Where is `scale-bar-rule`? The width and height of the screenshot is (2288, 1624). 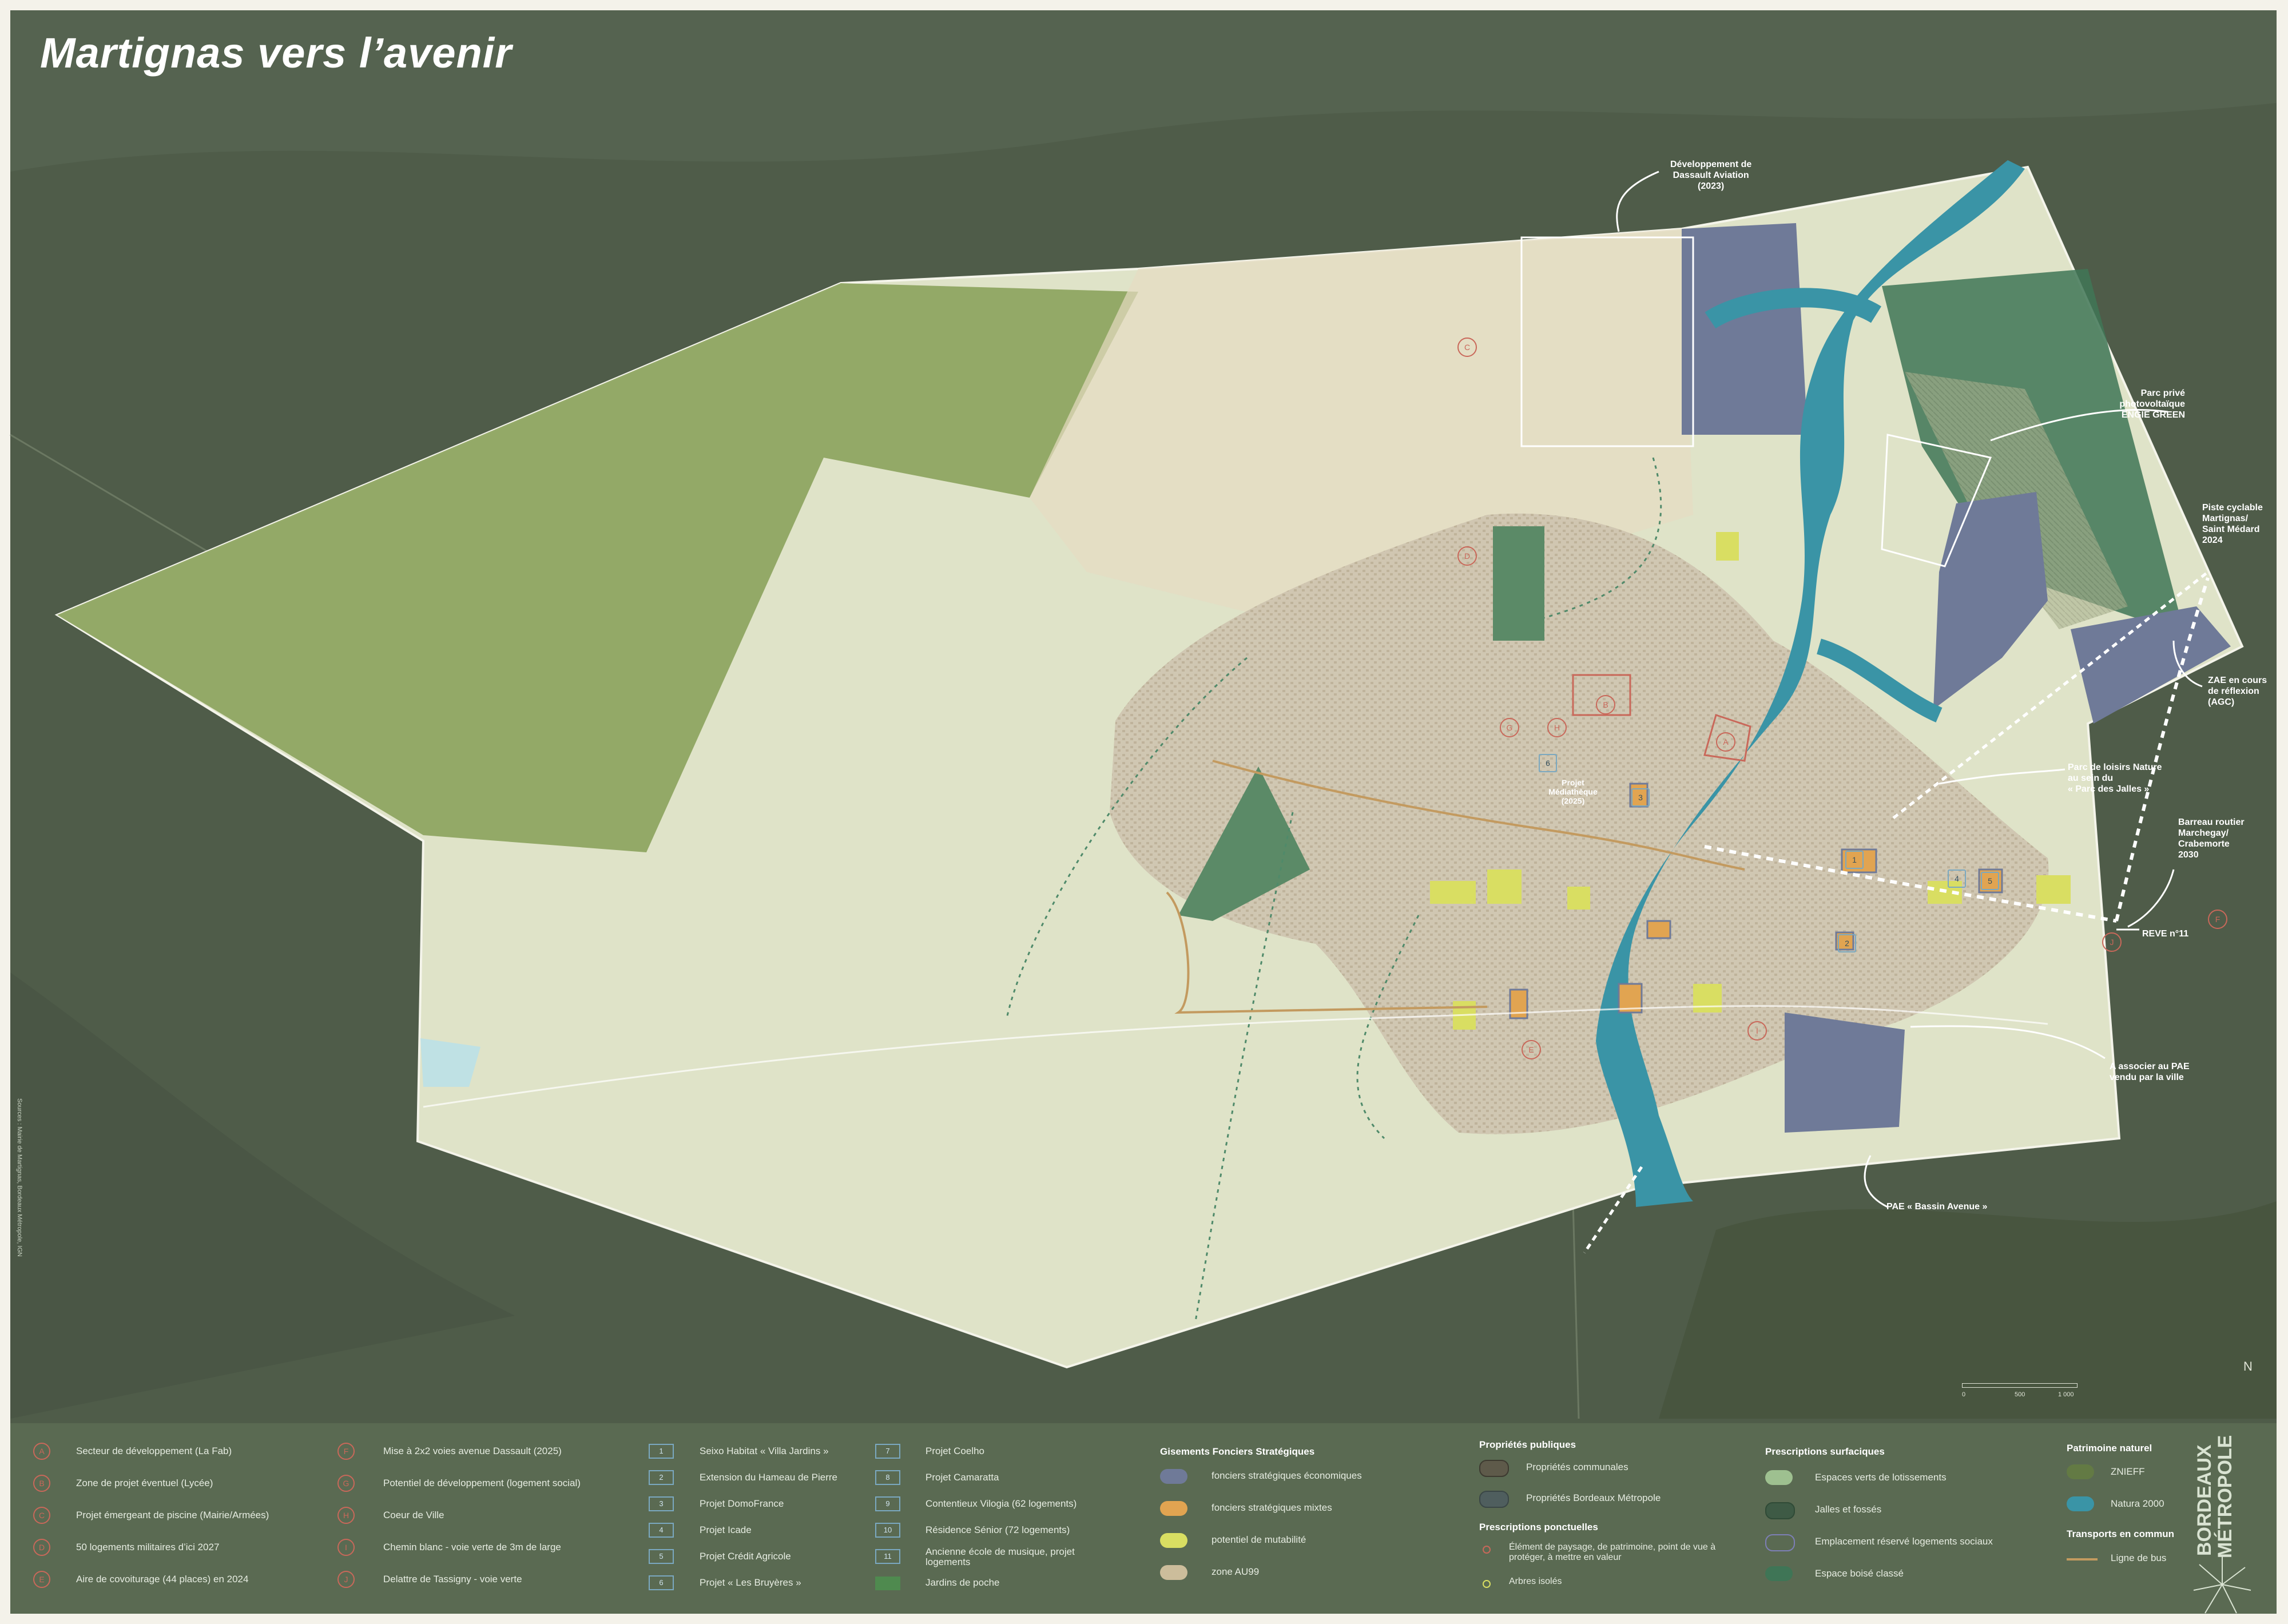 scale-bar-rule is located at coordinates (2020, 1385).